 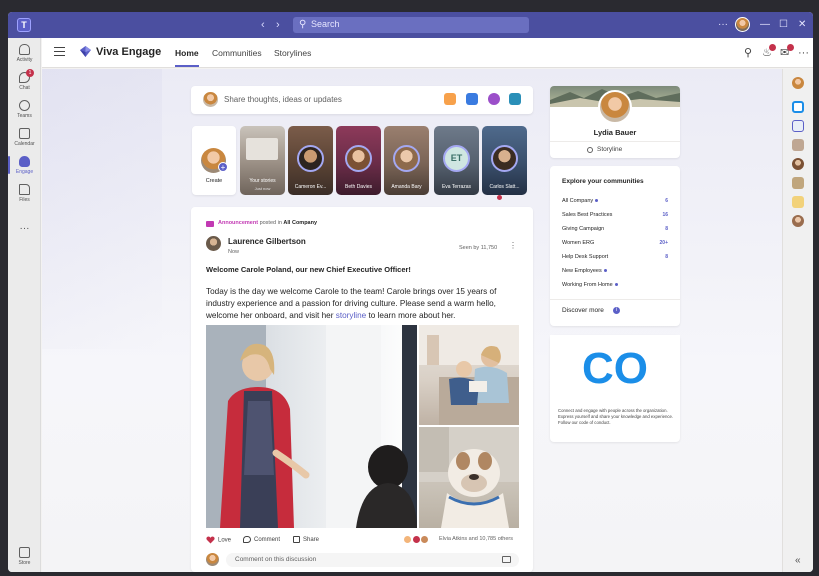 What do you see at coordinates (472, 99) in the screenshot?
I see `question-icon` at bounding box center [472, 99].